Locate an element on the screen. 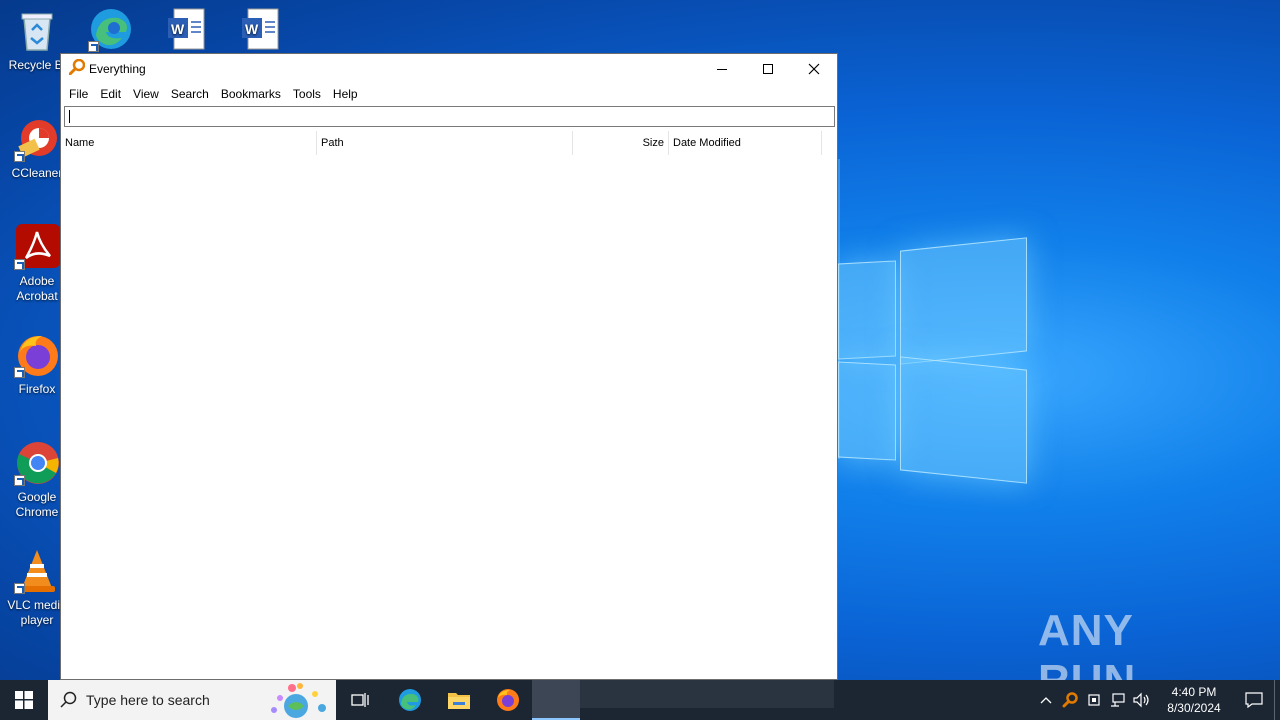 This screenshot has width=1280, height=720. column-header-size: Size is located at coordinates (621, 143).